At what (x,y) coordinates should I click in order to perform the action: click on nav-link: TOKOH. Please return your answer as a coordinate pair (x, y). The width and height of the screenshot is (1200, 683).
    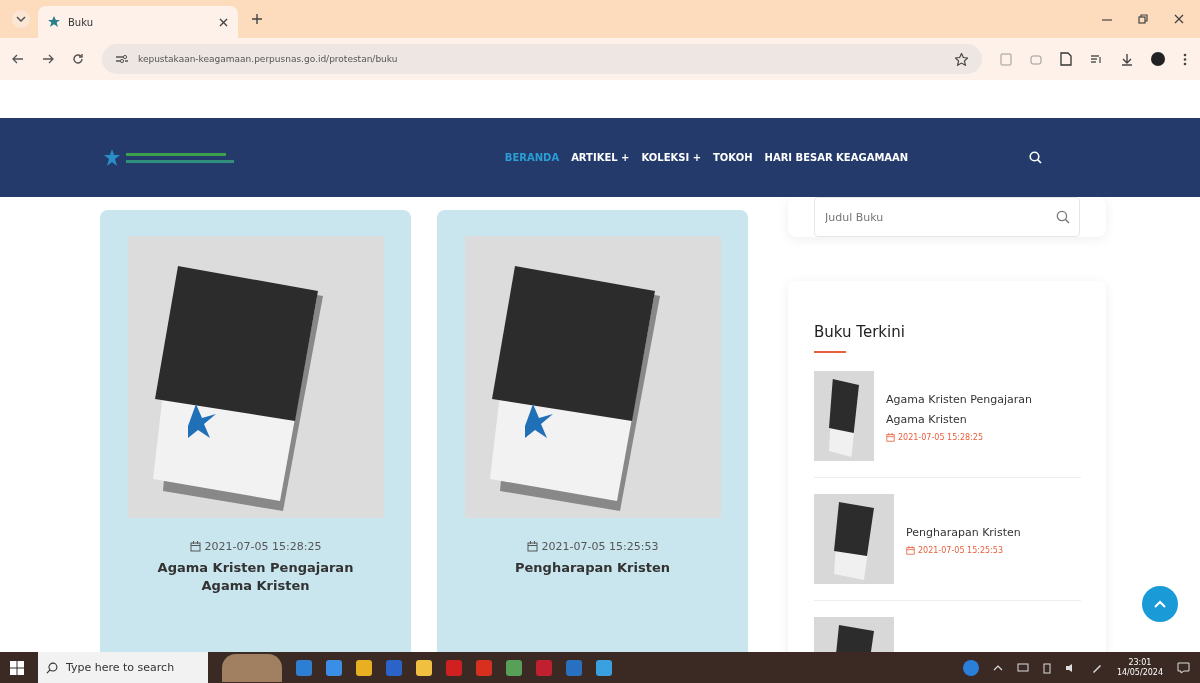
    Looking at the image, I should click on (733, 157).